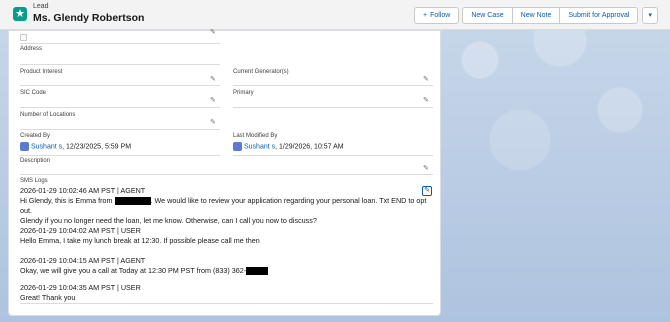  I want to click on object-type: Lead, so click(41, 6).